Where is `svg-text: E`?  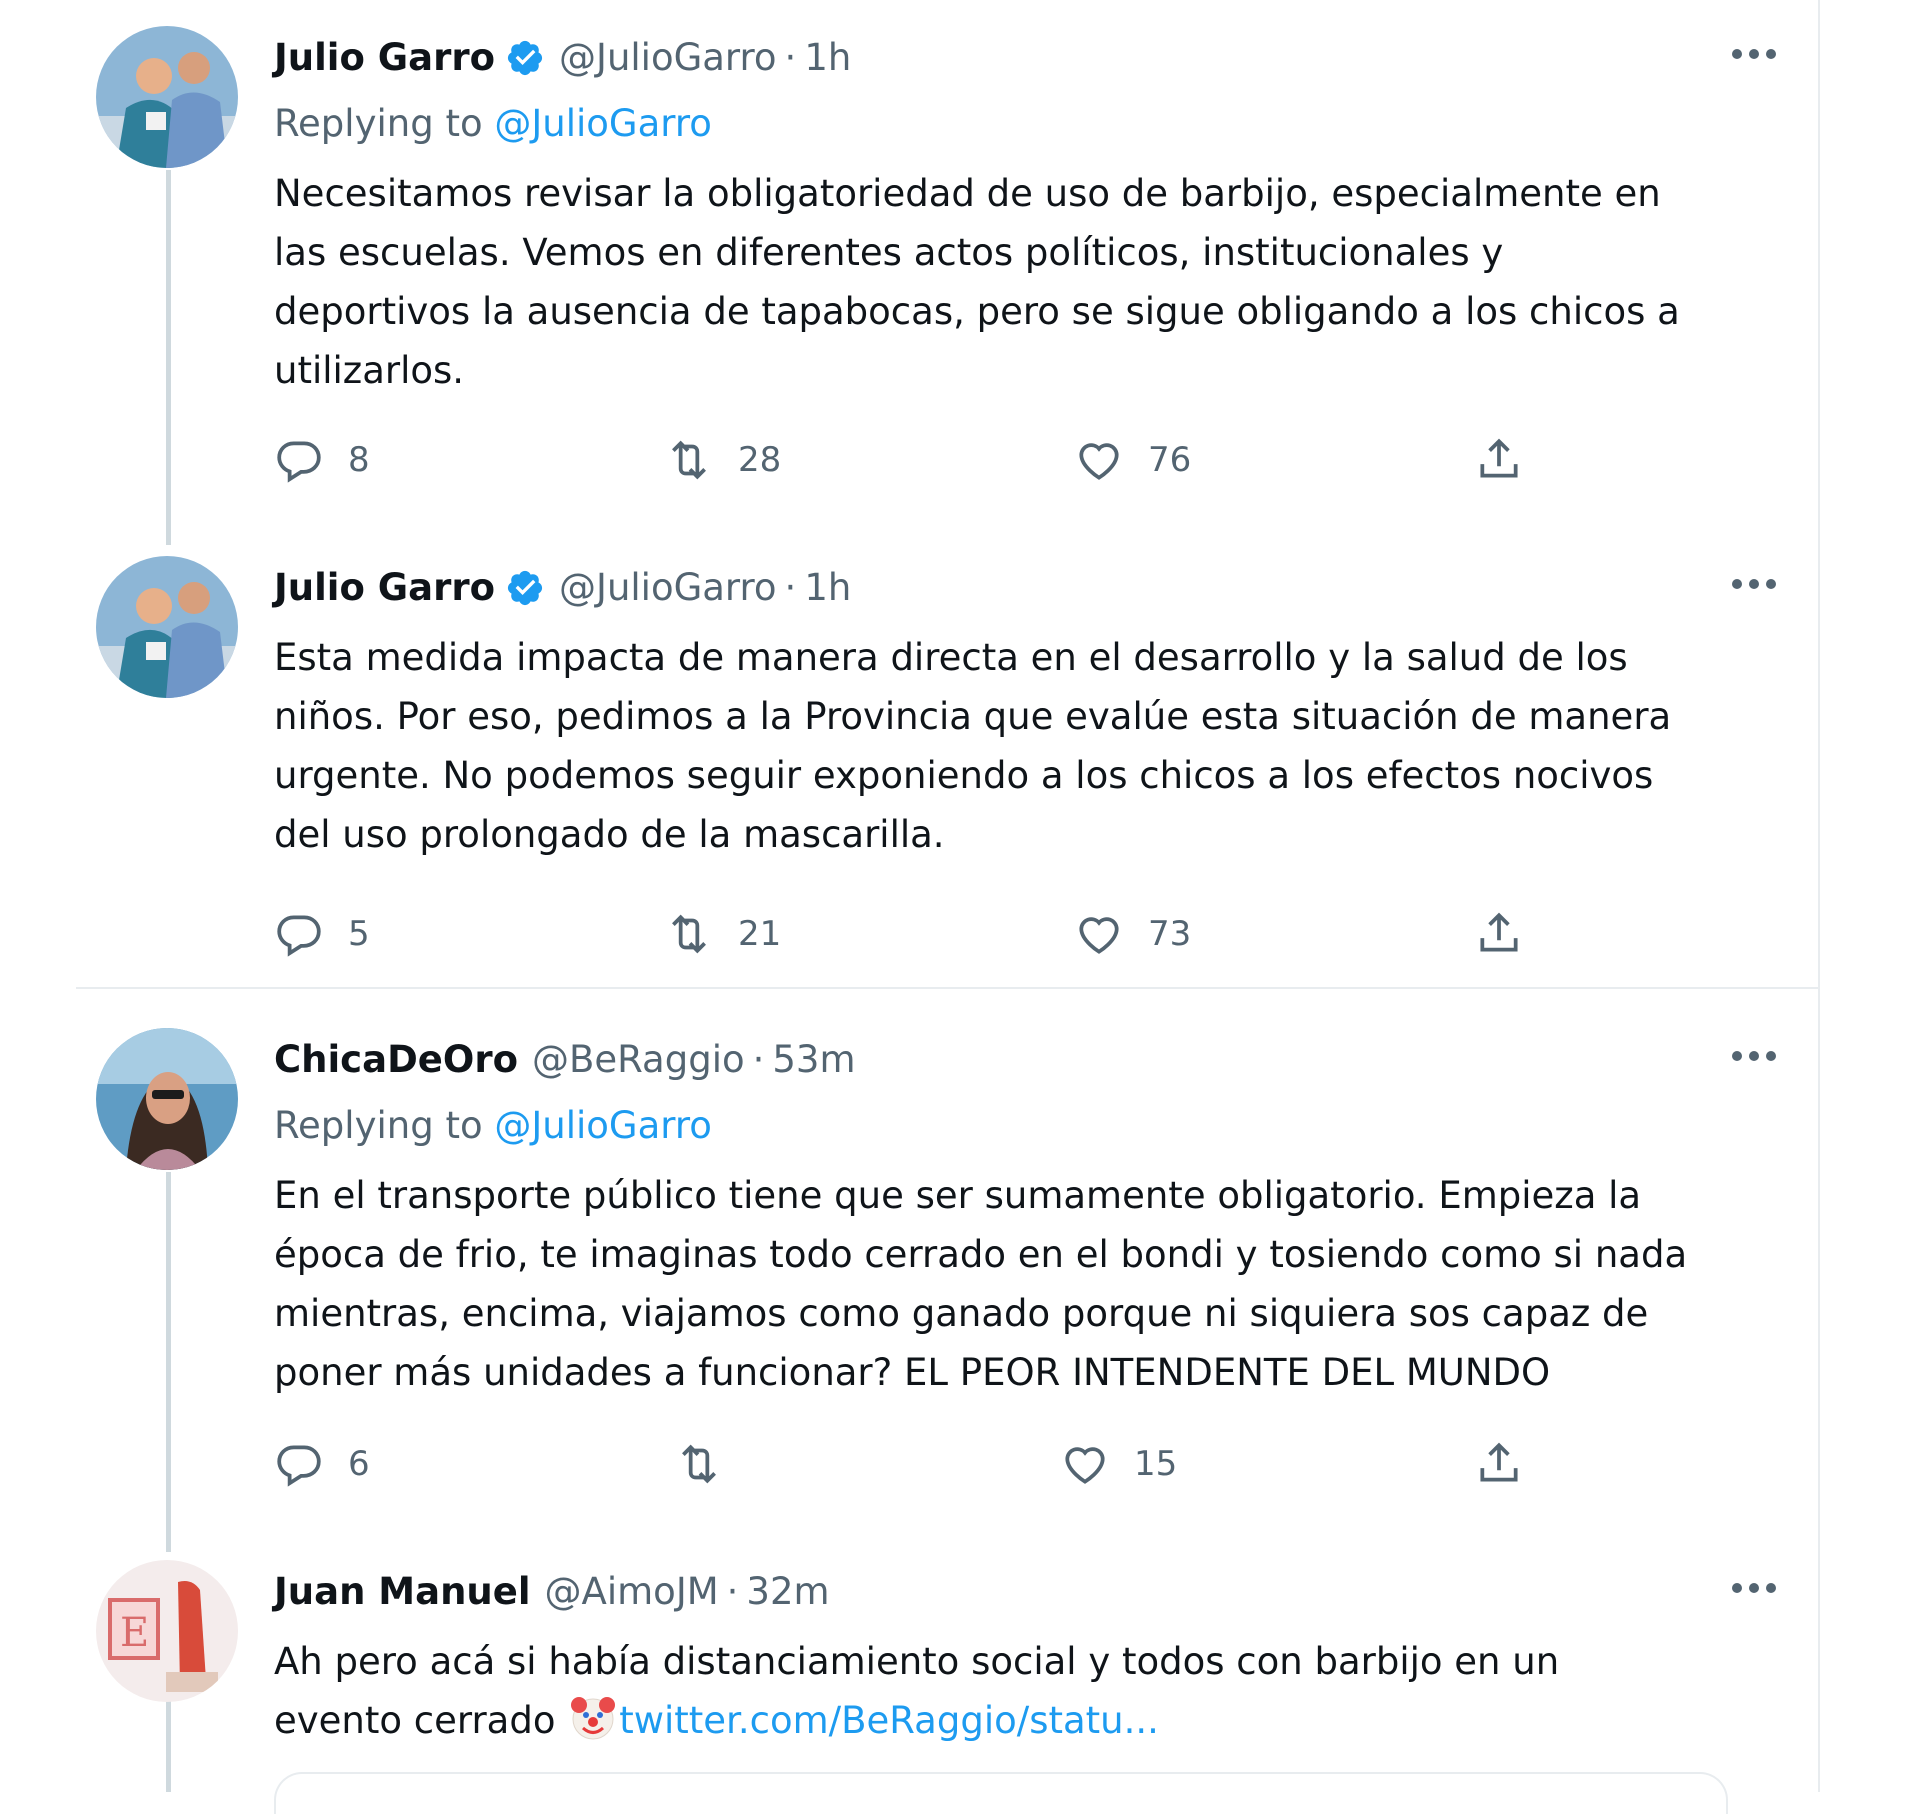 svg-text: E is located at coordinates (134, 1633).